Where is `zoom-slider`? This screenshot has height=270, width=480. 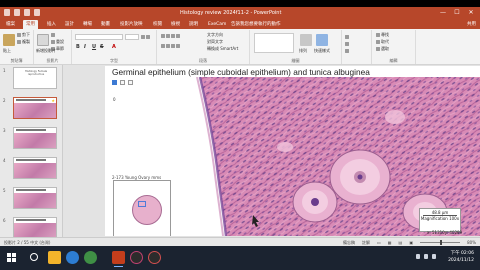 zoom-slider is located at coordinates (440, 242).